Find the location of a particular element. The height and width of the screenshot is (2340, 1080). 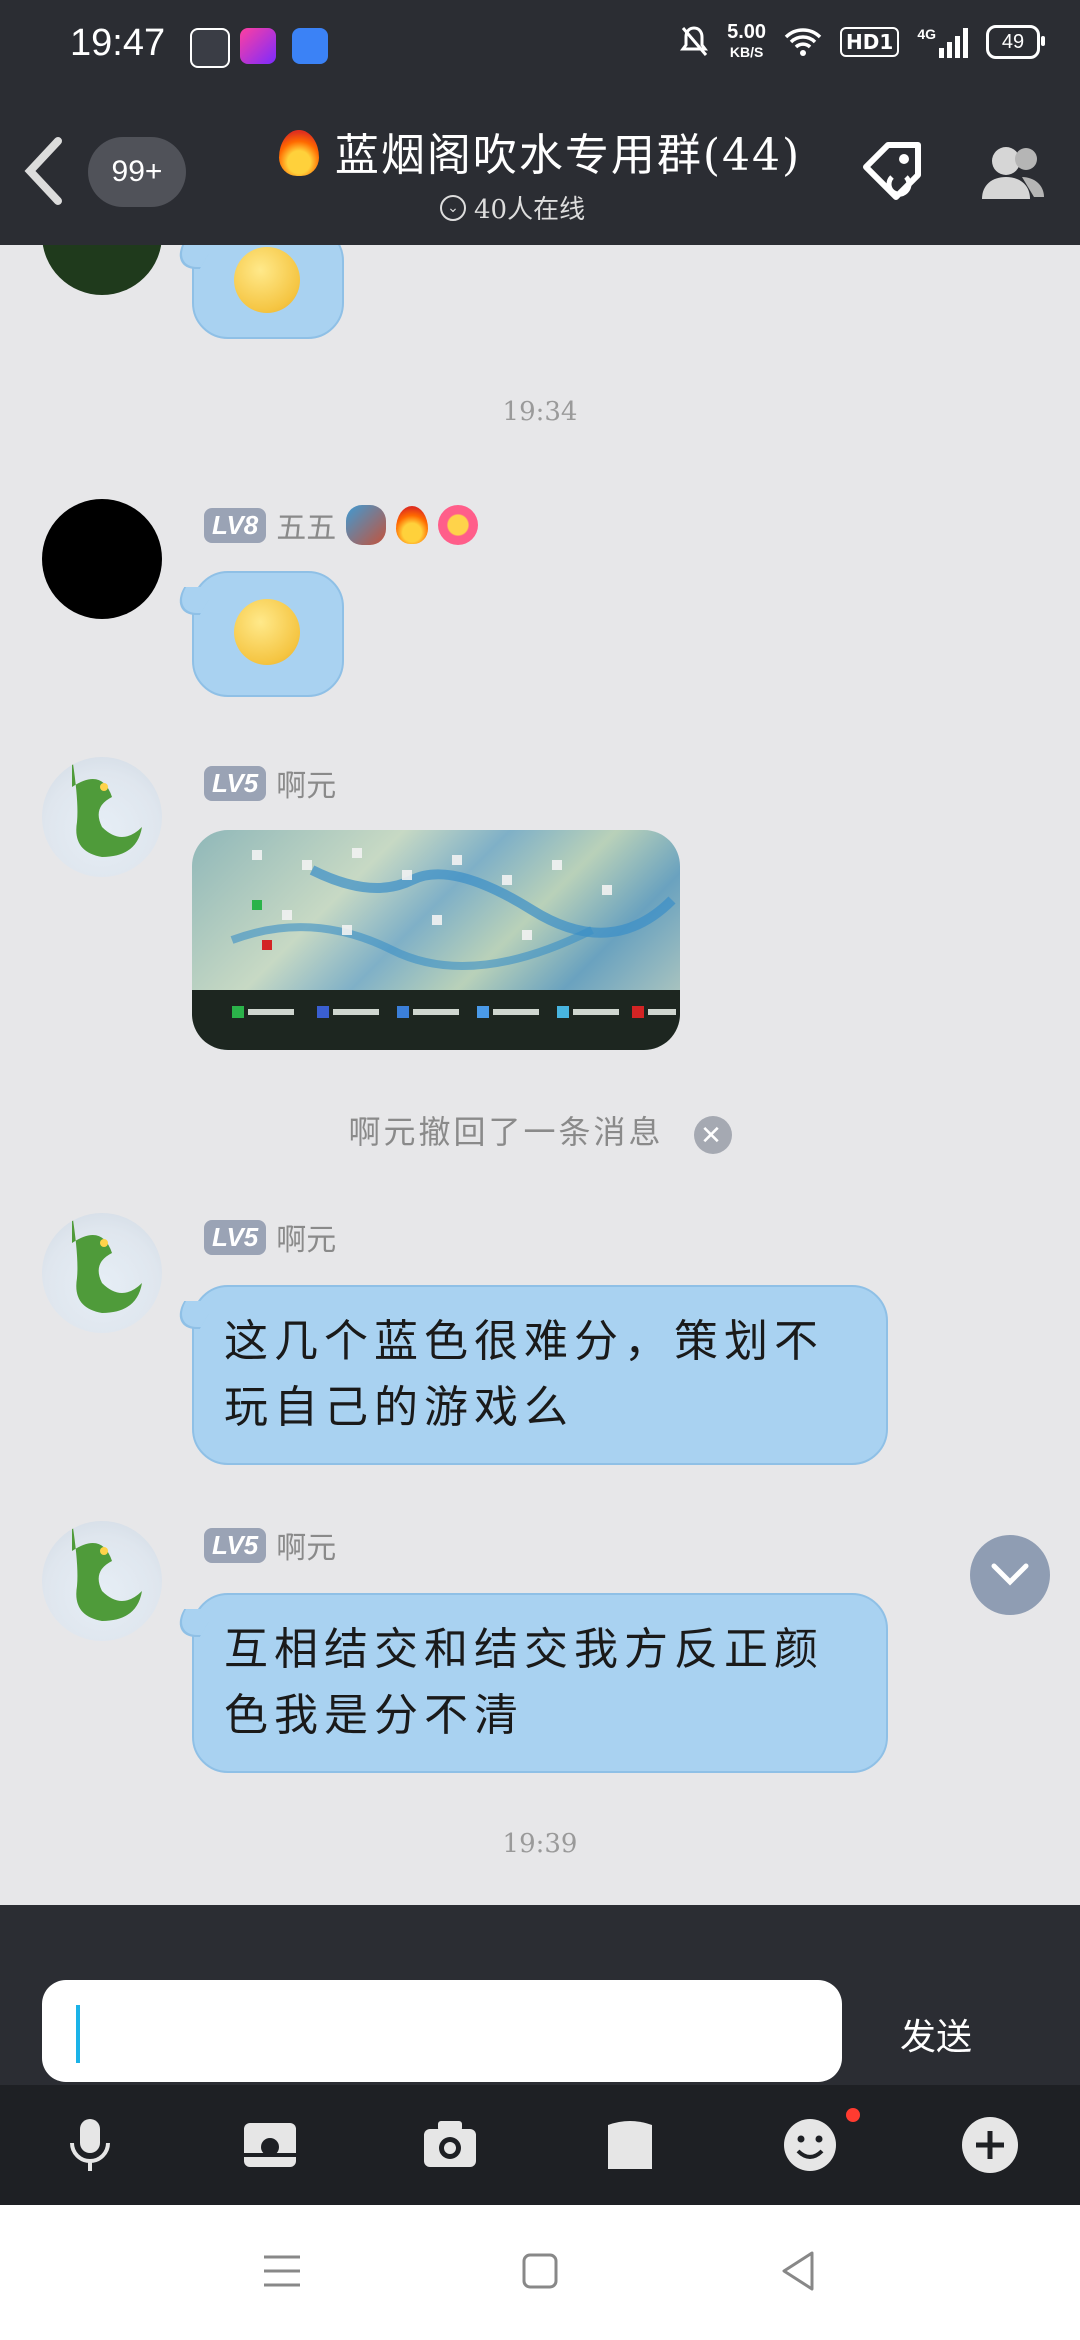

message-bubble: 互相结交和结交我方反正颜色我是分不清 is located at coordinates (540, 1683).